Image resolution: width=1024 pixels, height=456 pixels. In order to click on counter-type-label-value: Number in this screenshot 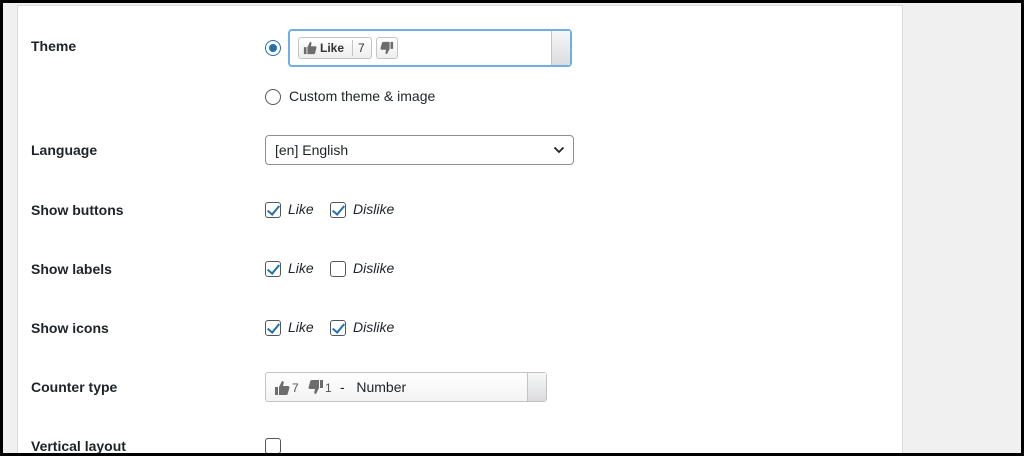, I will do `click(381, 387)`.